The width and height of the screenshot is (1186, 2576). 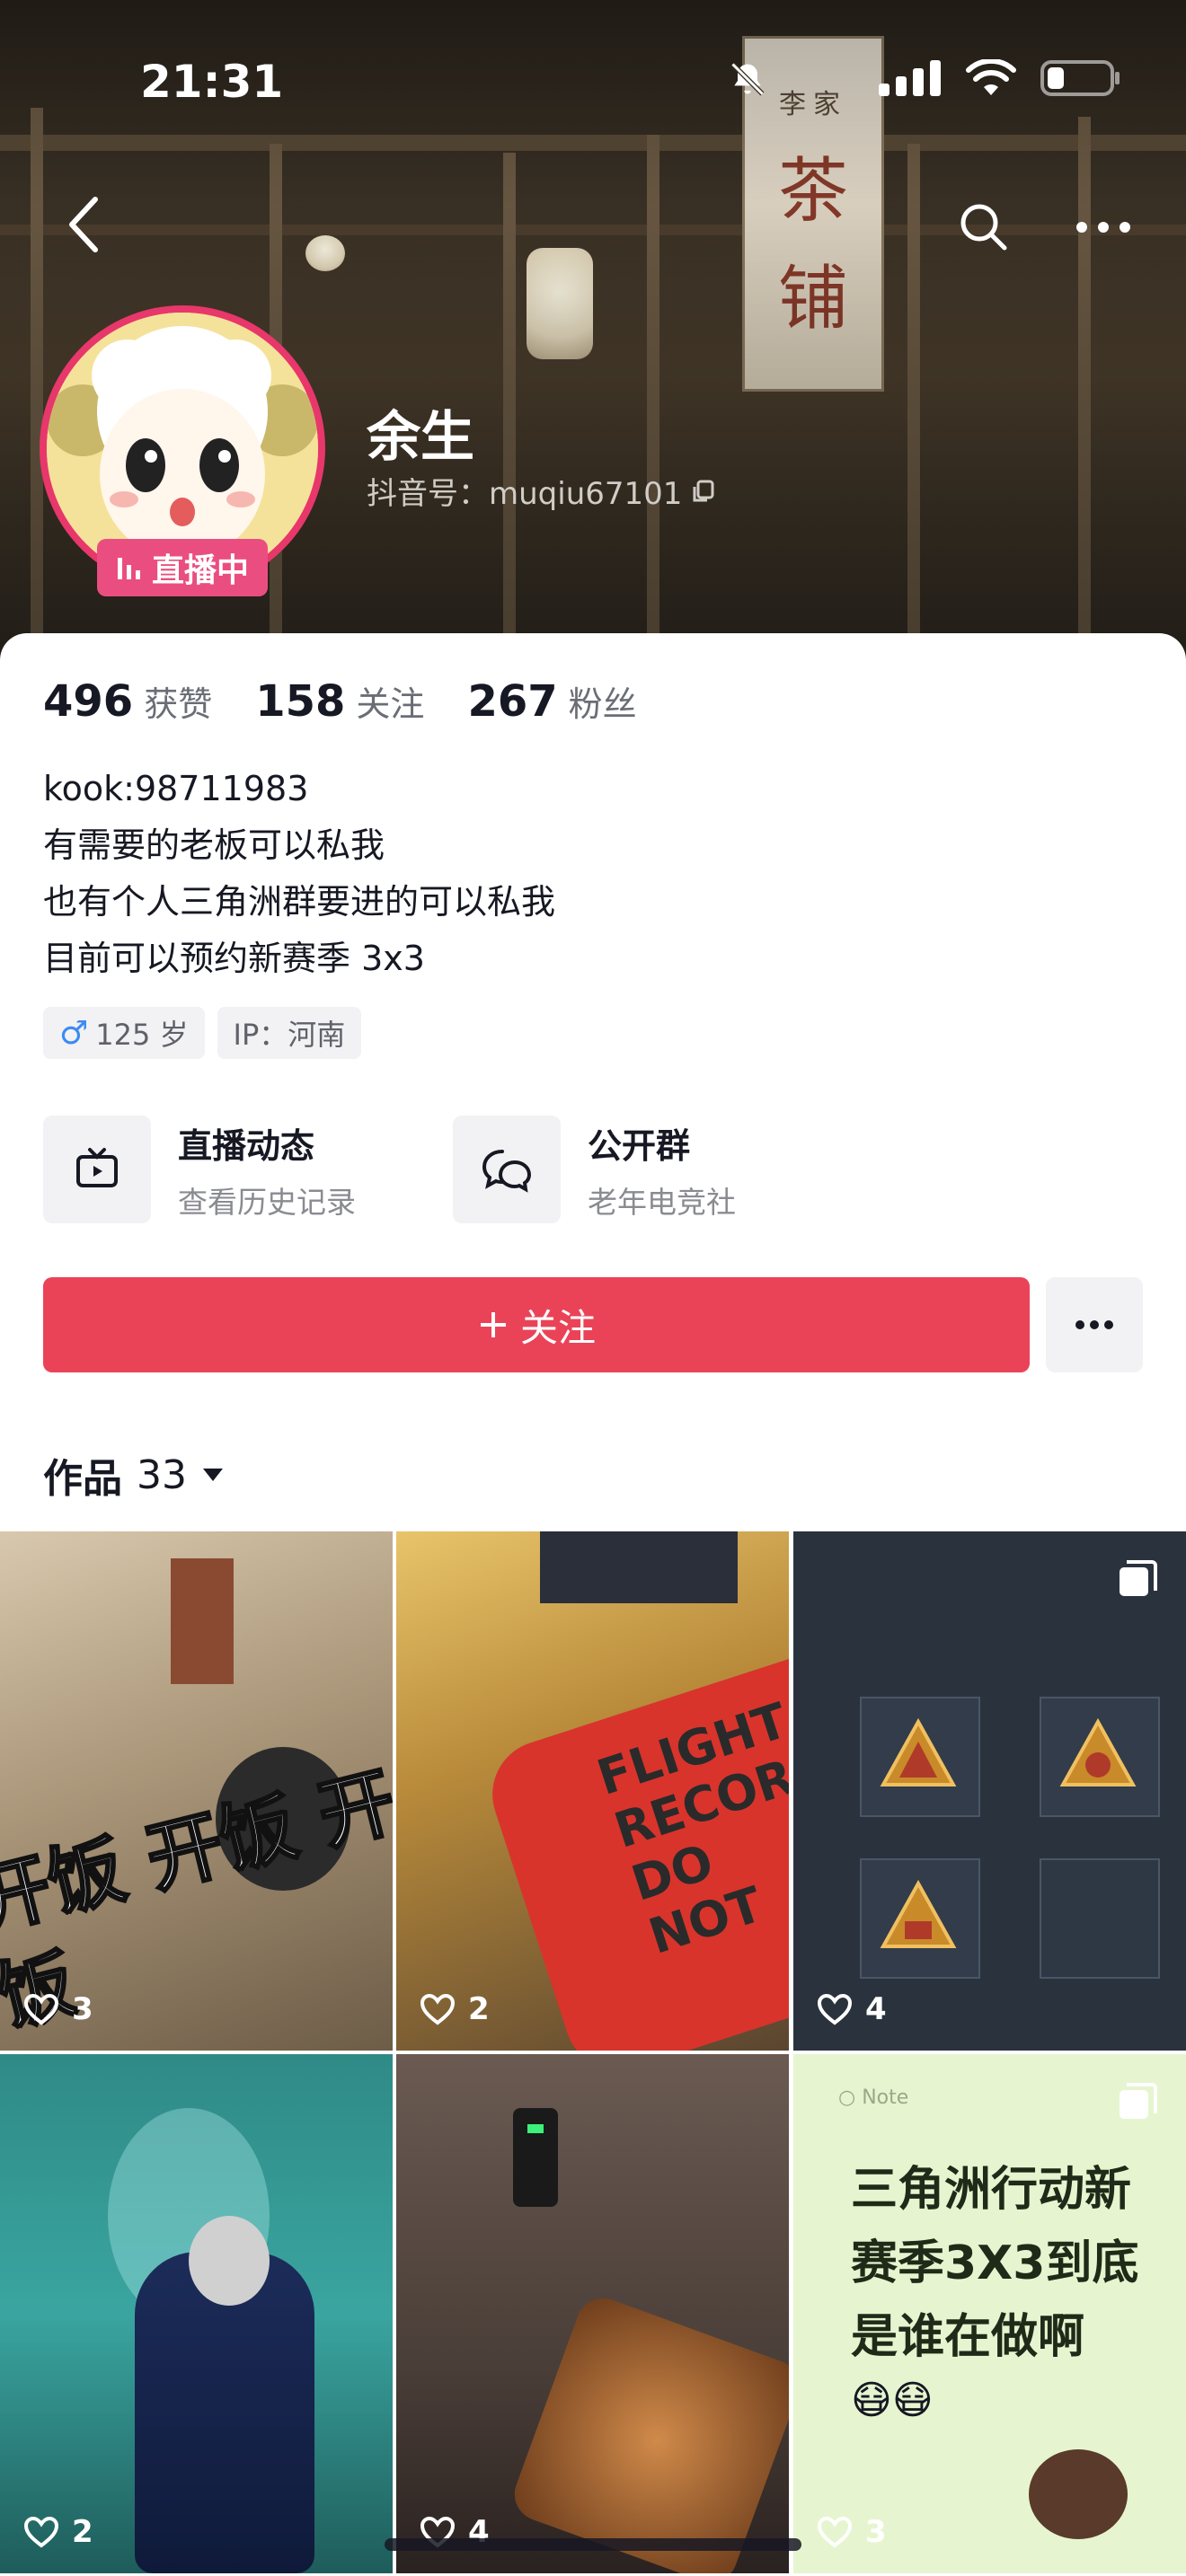 I want to click on stat-likes: 496 获赞, so click(x=127, y=701).